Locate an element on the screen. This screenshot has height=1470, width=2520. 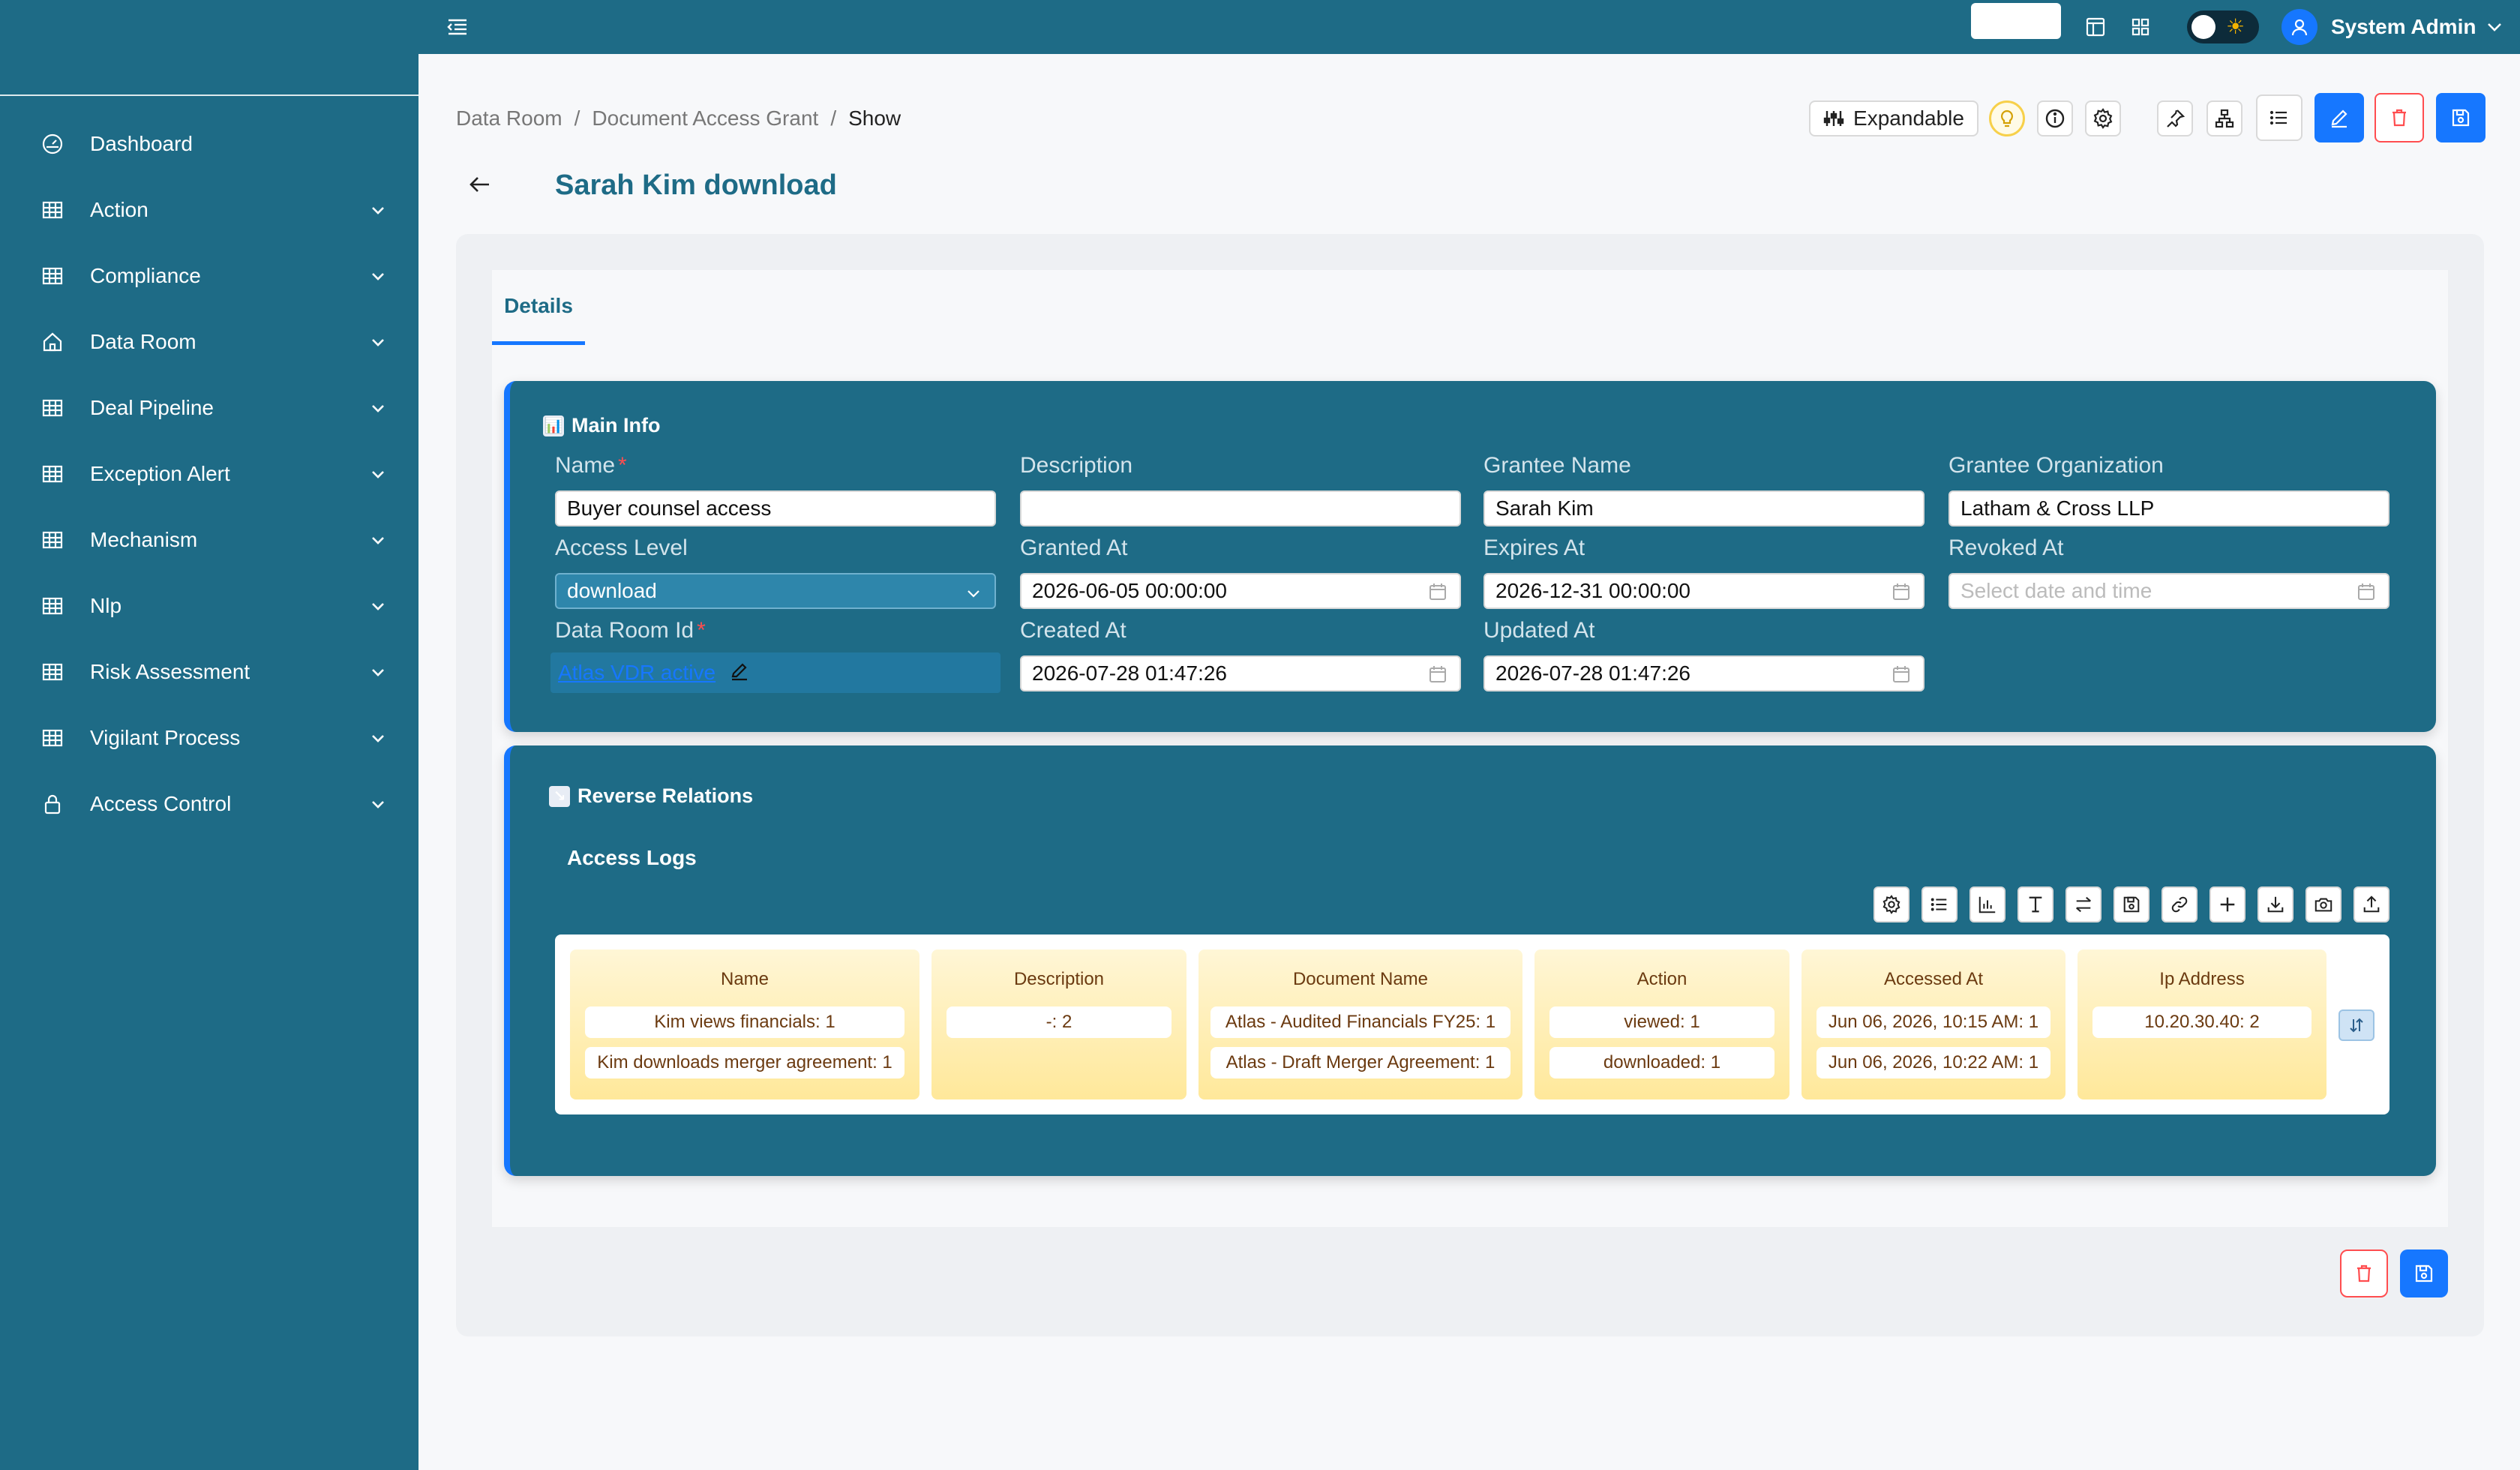
group-chip: Atlas - Draft Merger Agreement: 1 is located at coordinates (1360, 1062).